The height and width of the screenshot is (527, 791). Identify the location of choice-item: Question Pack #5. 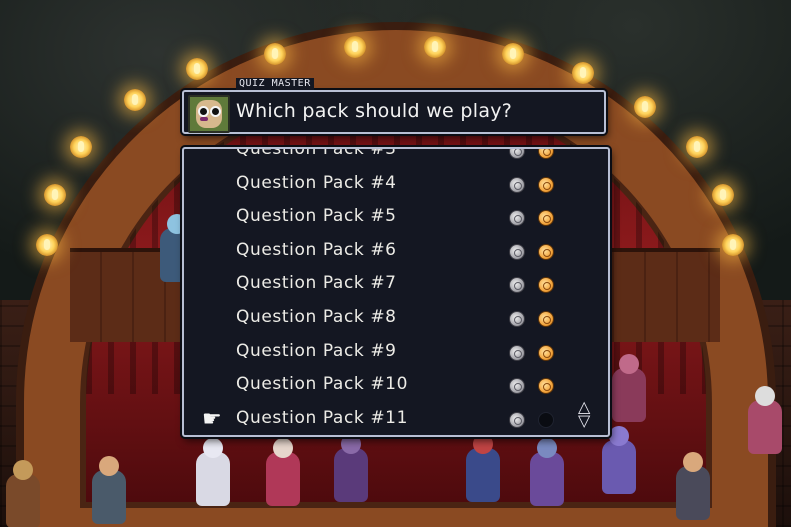
(396, 218).